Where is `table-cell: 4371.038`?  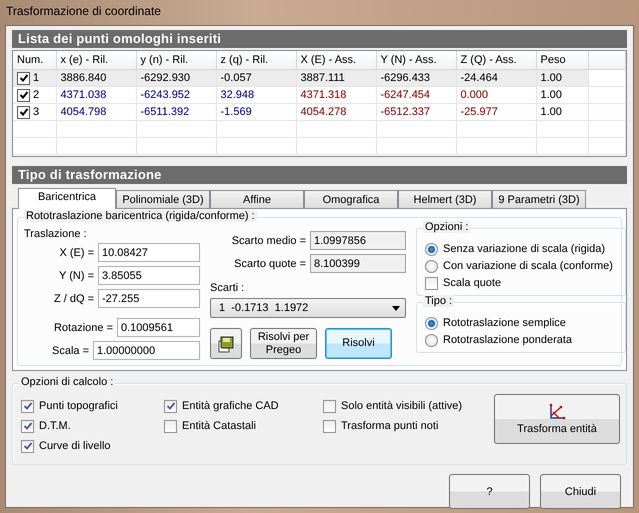
table-cell: 4371.038 is located at coordinates (83, 95).